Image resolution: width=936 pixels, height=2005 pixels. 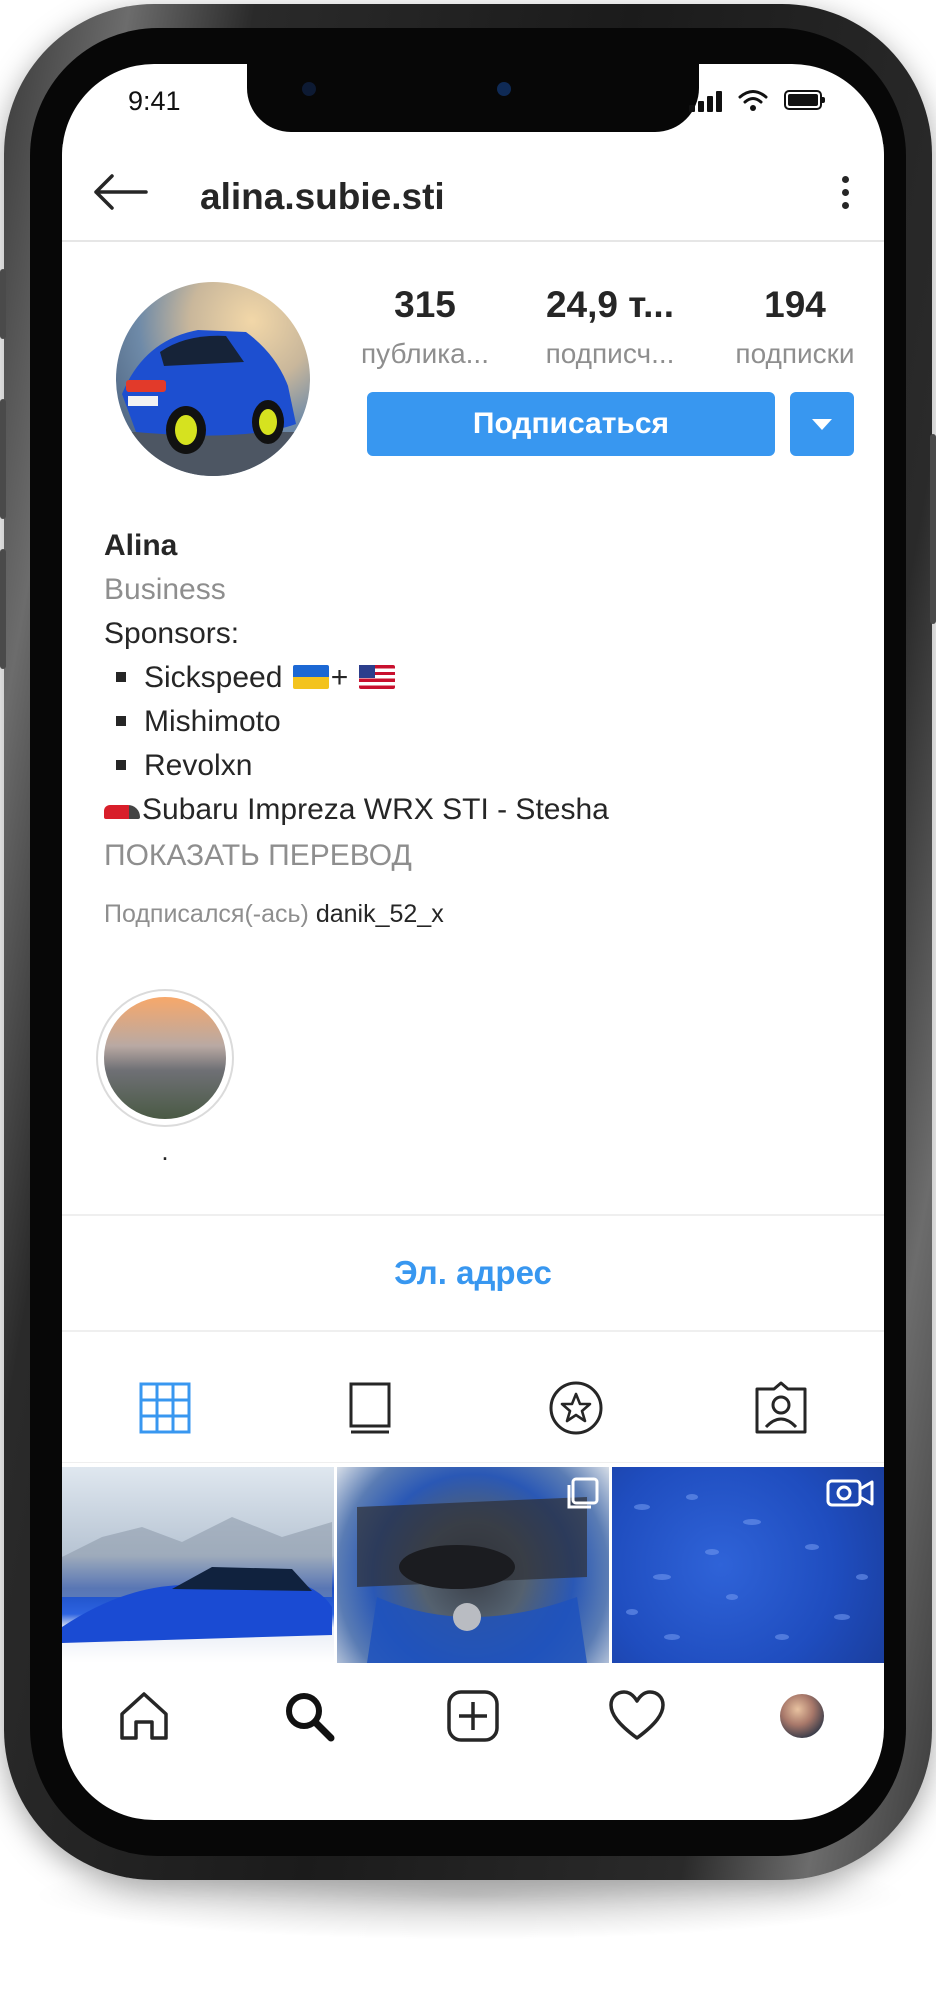 I want to click on nav-create, so click(x=473, y=1716).